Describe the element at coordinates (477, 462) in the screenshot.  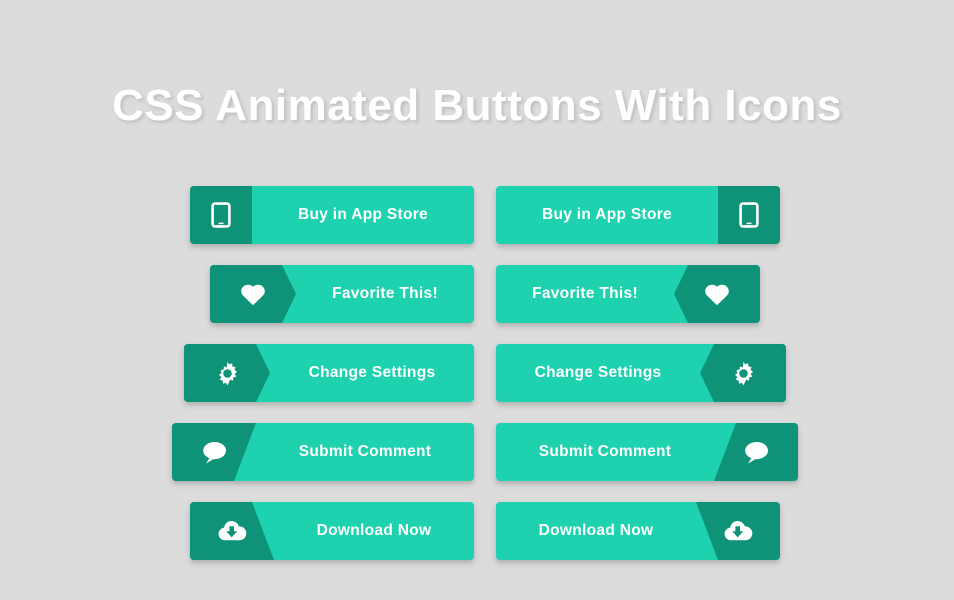
I see `button-row: Submit Comment Submit Comment` at that location.